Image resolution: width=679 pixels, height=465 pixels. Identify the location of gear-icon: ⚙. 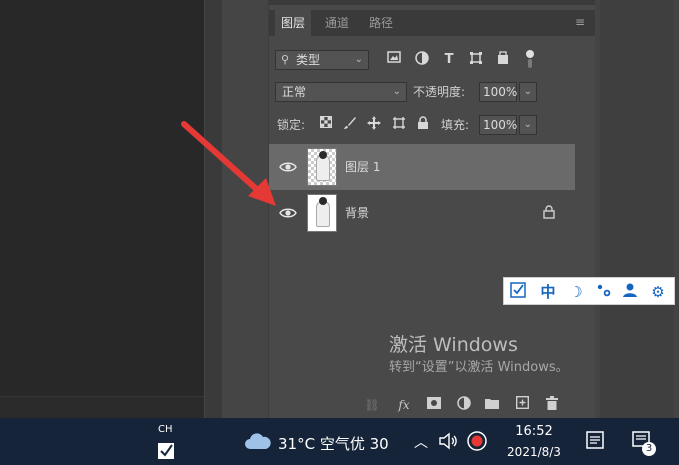
(658, 292).